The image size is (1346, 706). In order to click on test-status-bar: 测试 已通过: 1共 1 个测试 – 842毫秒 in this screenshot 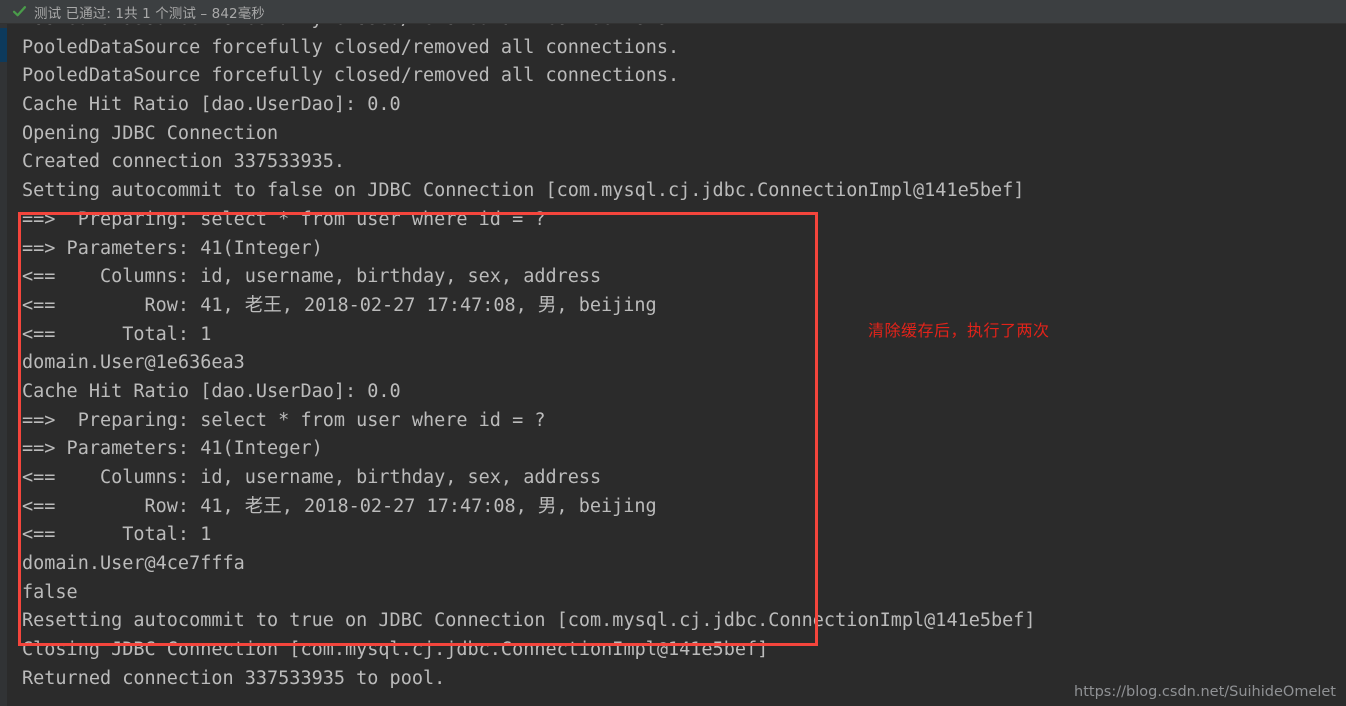, I will do `click(673, 12)`.